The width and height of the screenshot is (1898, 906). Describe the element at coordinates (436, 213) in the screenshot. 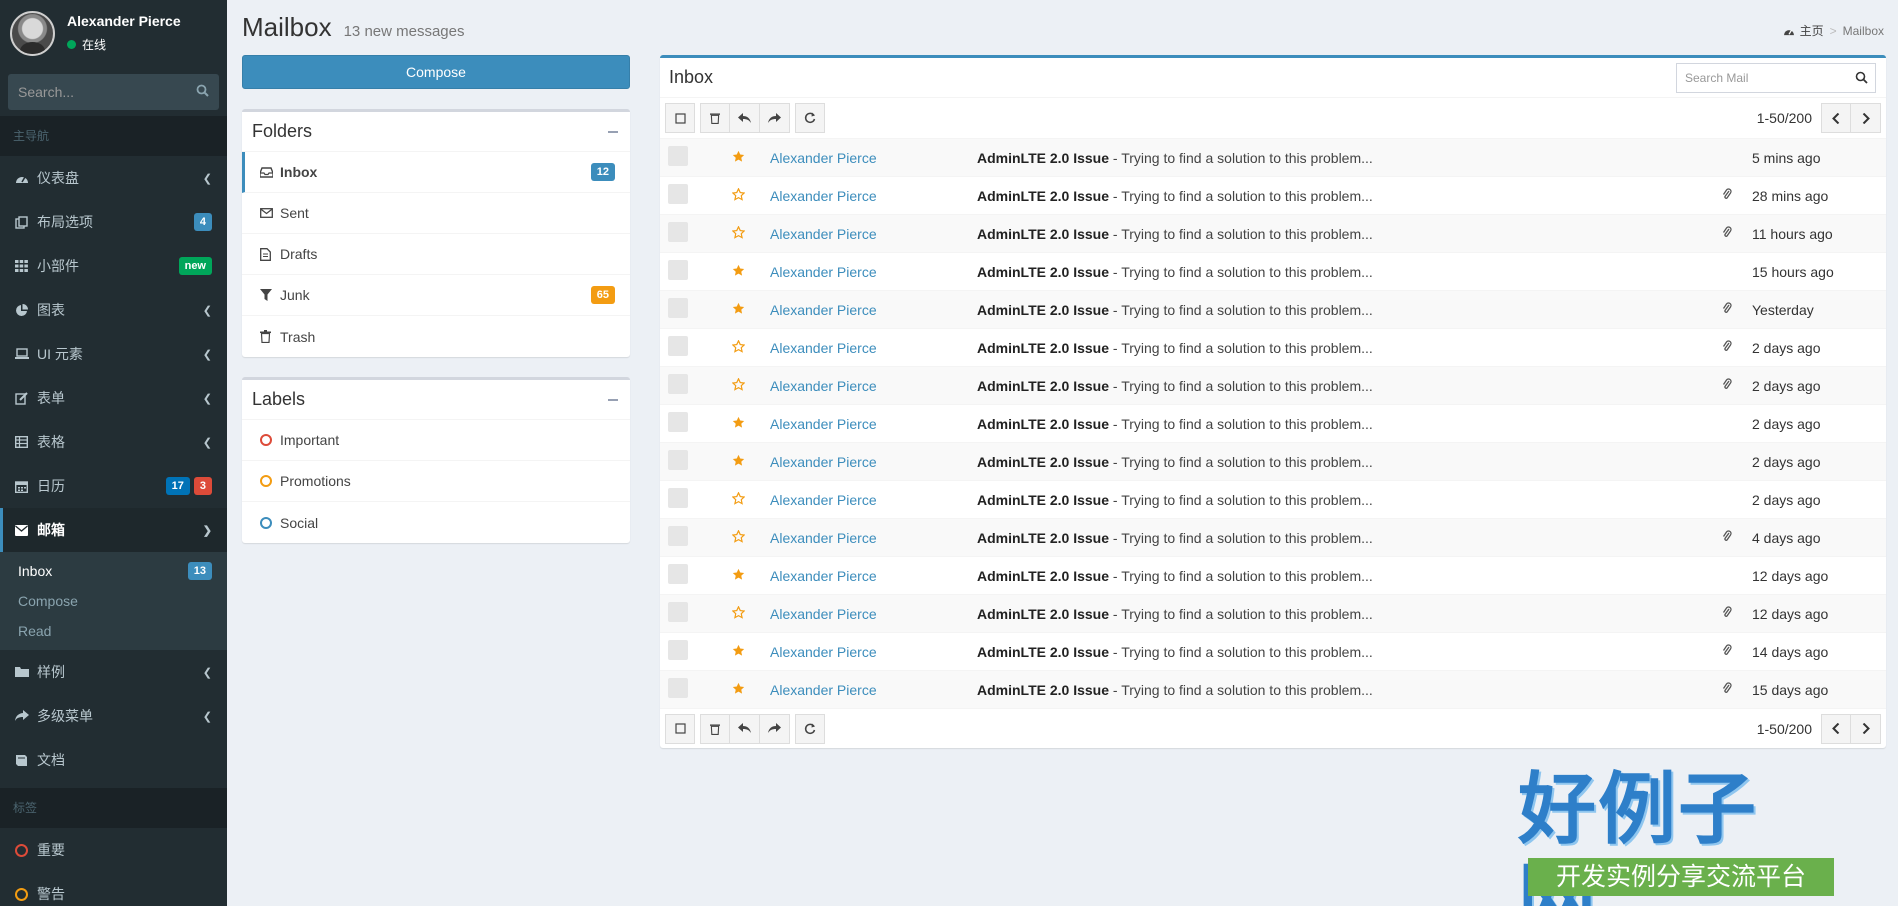

I see `folder-sent: Sent` at that location.